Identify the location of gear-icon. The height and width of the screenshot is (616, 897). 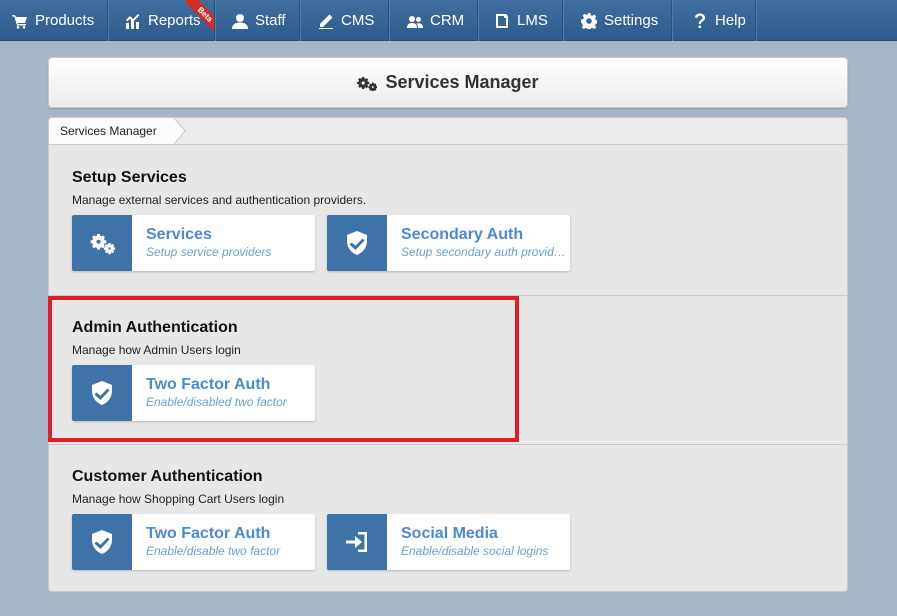
(589, 20).